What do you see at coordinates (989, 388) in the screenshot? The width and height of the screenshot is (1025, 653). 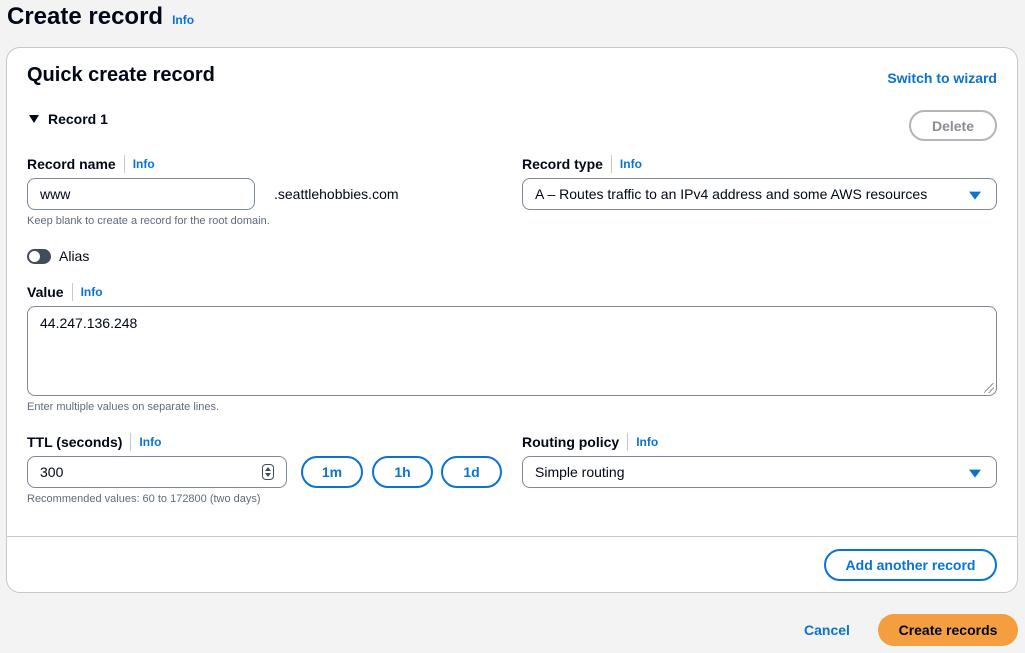 I see `resize-grip-icon` at bounding box center [989, 388].